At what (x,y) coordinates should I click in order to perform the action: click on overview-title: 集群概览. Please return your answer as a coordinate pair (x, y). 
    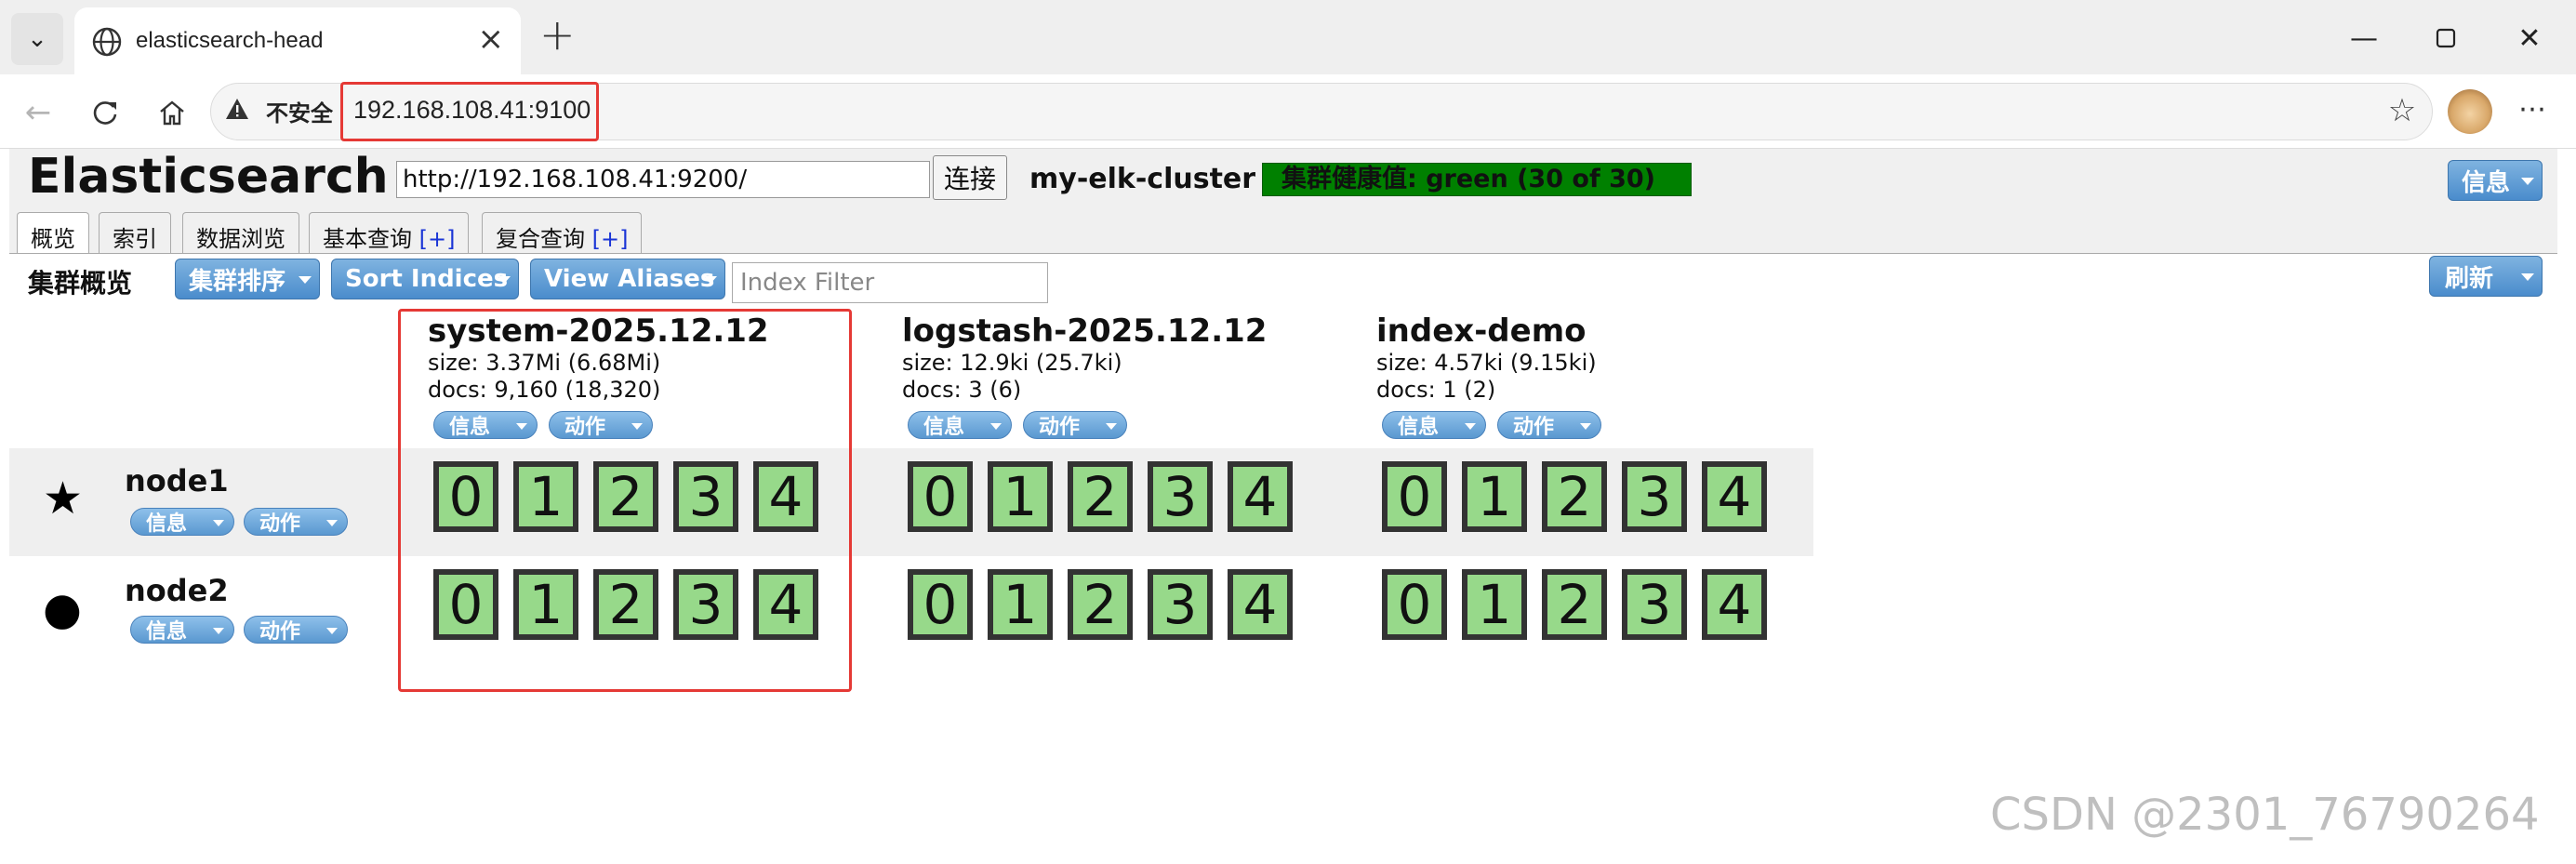
    Looking at the image, I should click on (80, 283).